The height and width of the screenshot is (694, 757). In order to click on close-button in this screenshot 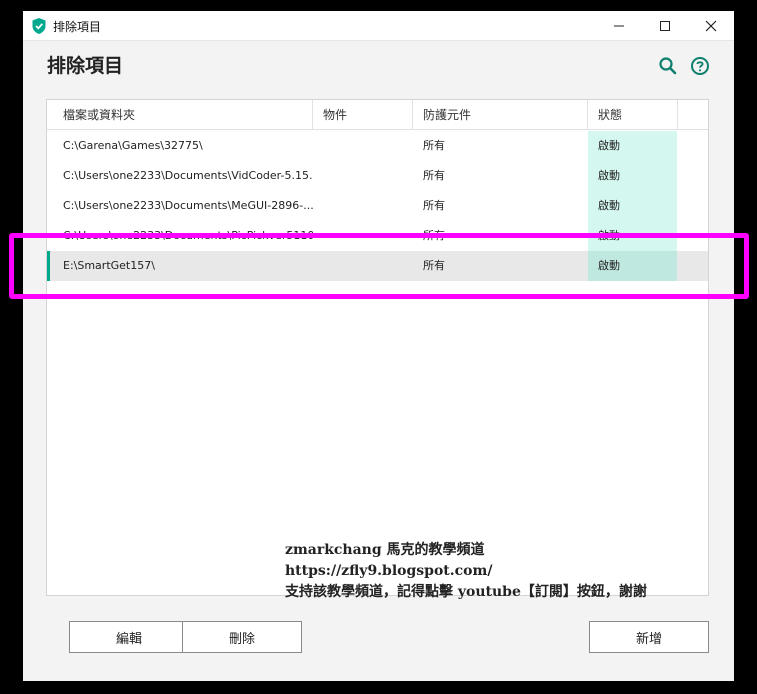, I will do `click(711, 26)`.